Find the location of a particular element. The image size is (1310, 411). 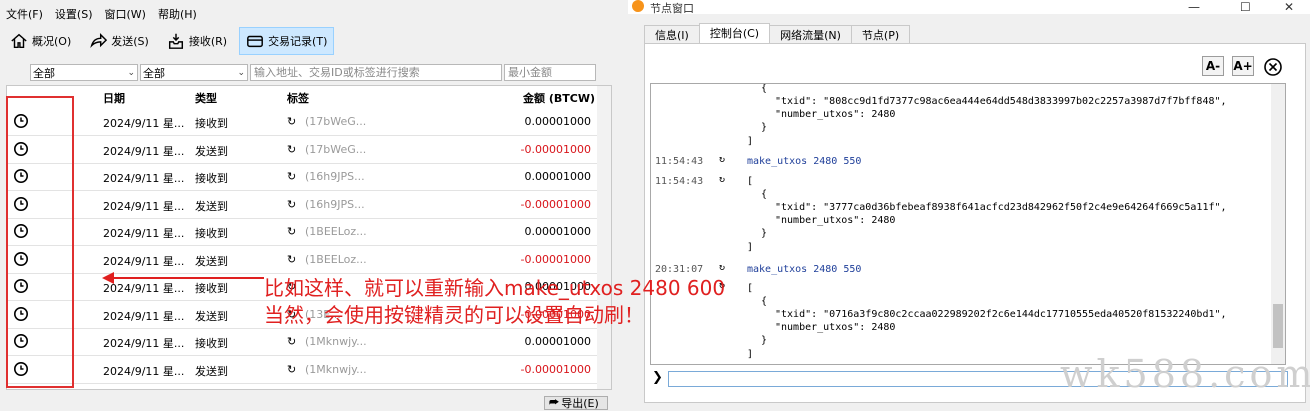

menu-help: 帮助(H) is located at coordinates (177, 15).